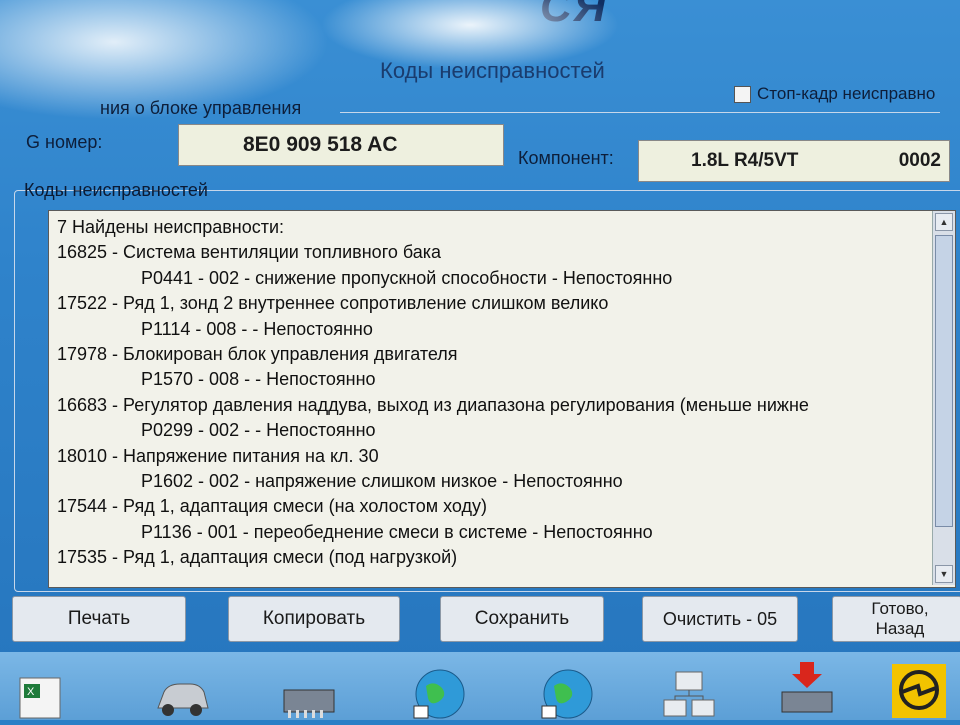 The height and width of the screenshot is (725, 960). Describe the element at coordinates (944, 222) in the screenshot. I see `scroll-up-icon: ▲` at that location.